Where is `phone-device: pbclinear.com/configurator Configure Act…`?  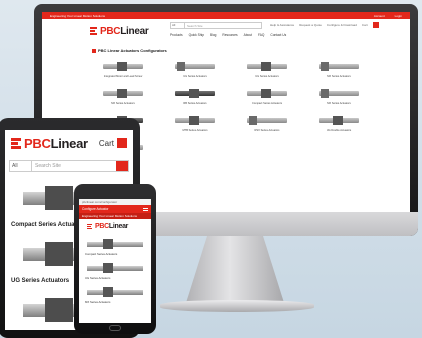 phone-device: pbclinear.com/configurator Configure Act… is located at coordinates (115, 259).